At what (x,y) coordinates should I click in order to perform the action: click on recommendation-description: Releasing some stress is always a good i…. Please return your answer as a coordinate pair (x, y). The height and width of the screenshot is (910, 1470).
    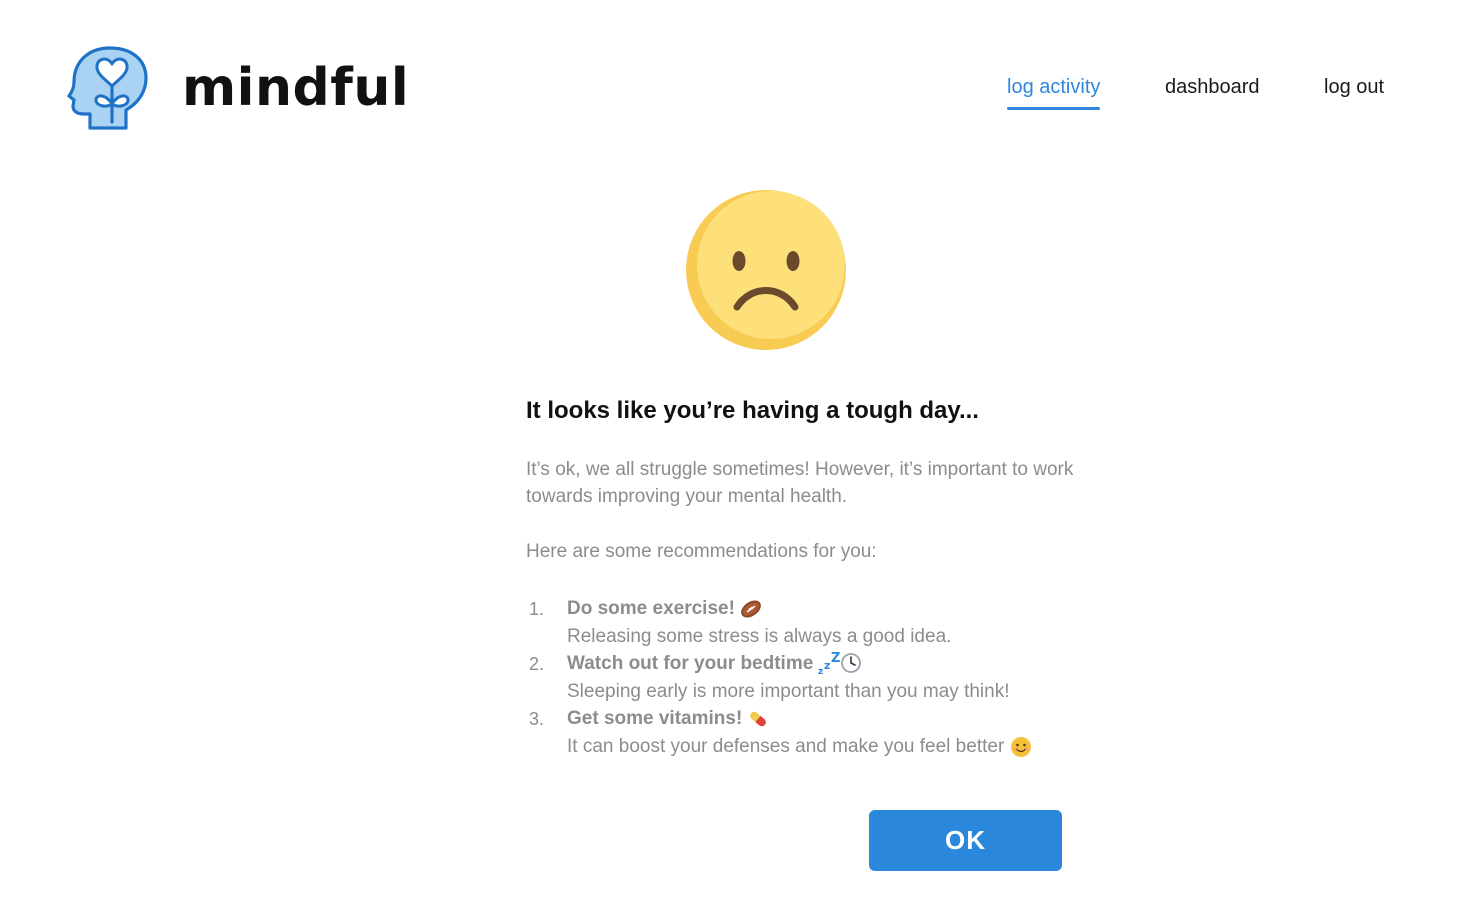
    Looking at the image, I should click on (759, 636).